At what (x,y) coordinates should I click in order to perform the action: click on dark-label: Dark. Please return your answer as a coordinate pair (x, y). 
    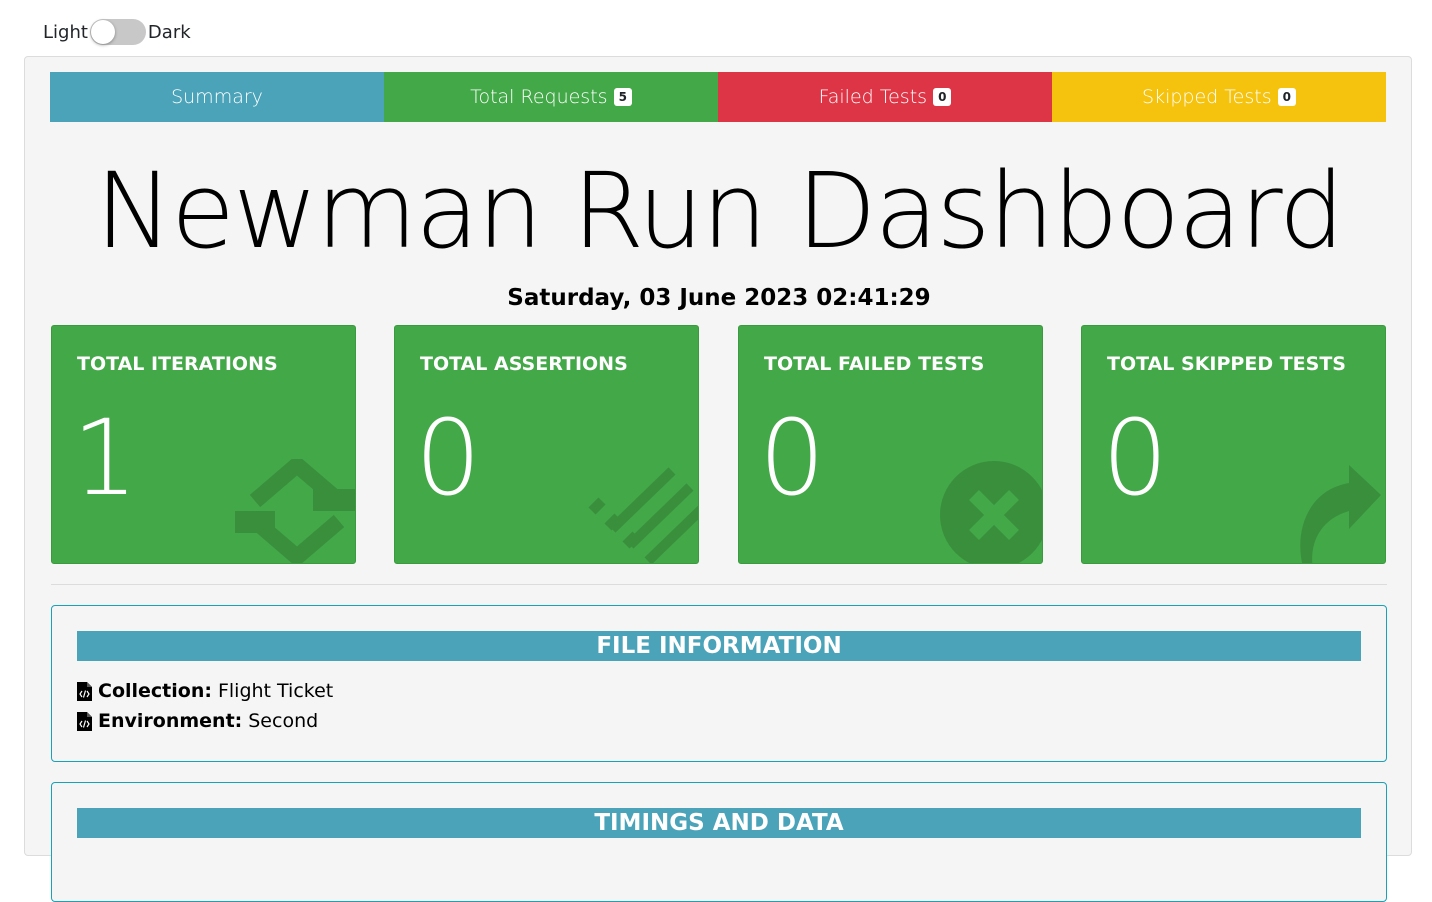
    Looking at the image, I should click on (169, 32).